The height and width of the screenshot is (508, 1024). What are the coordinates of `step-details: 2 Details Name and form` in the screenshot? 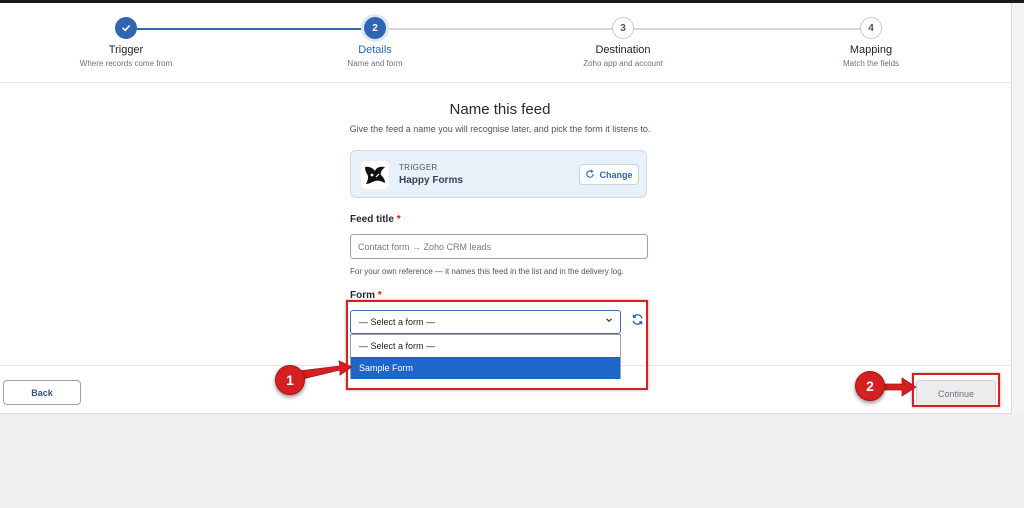 It's located at (375, 35).